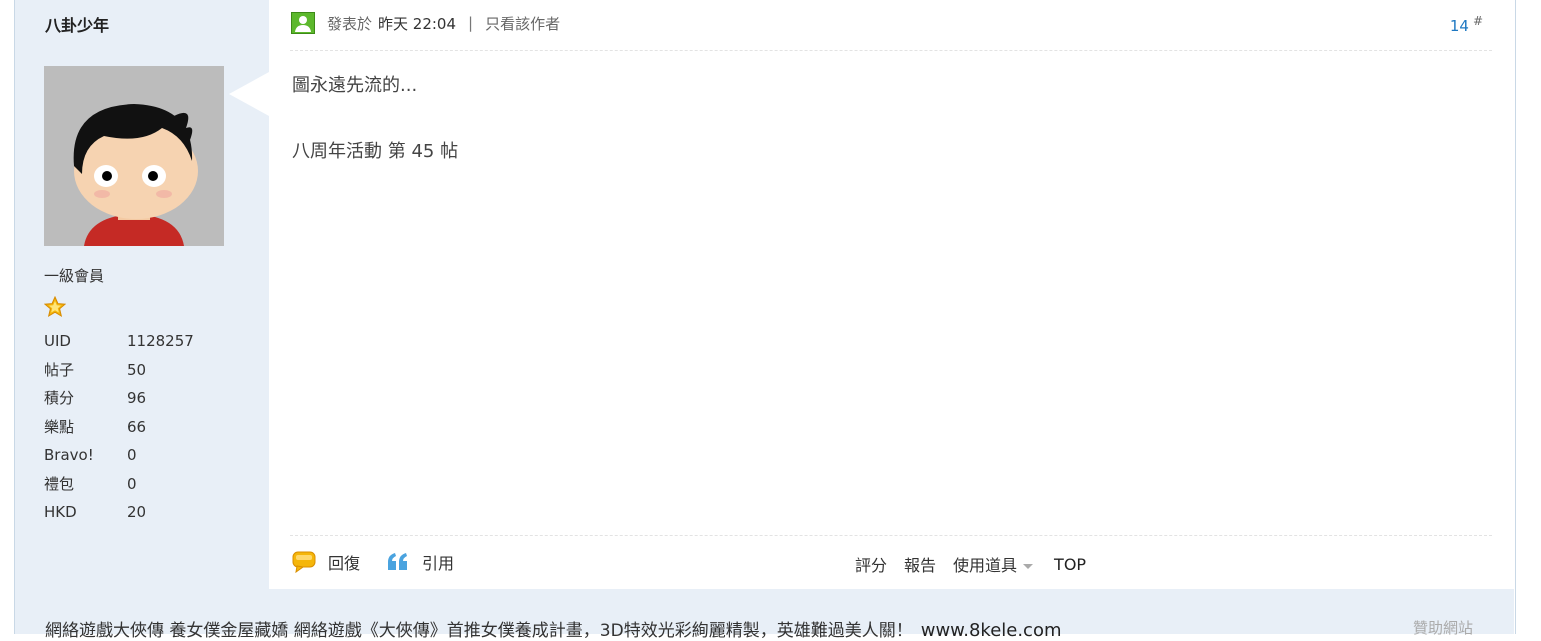  I want to click on use-tools-menu: 使用道具, so click(993, 564).